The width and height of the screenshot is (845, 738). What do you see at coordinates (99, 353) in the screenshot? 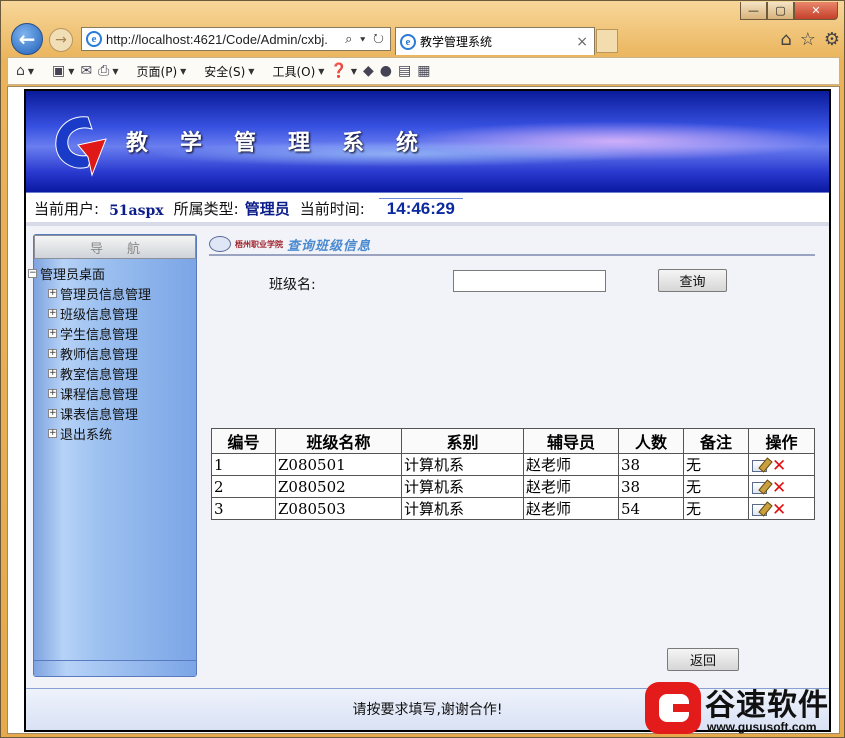
I see `sidebar-item-label: 教师信息管理` at bounding box center [99, 353].